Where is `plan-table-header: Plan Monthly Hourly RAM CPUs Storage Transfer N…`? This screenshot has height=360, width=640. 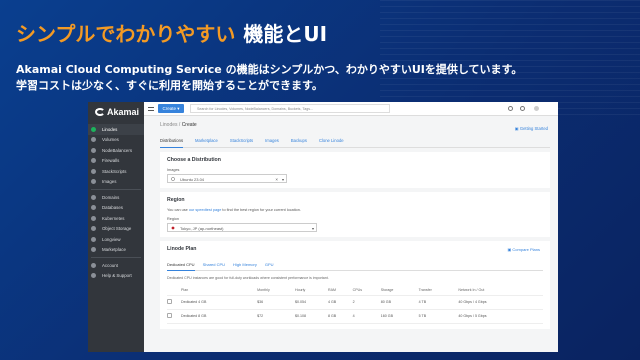 plan-table-header: Plan Monthly Hourly RAM CPUs Storage Transfer N… is located at coordinates (355, 290).